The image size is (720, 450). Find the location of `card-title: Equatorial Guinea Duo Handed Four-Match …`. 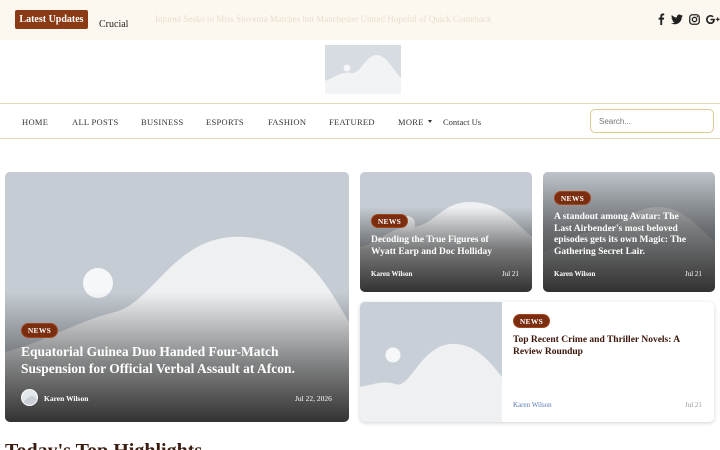

card-title: Equatorial Guinea Duo Handed Four-Match … is located at coordinates (181, 361).